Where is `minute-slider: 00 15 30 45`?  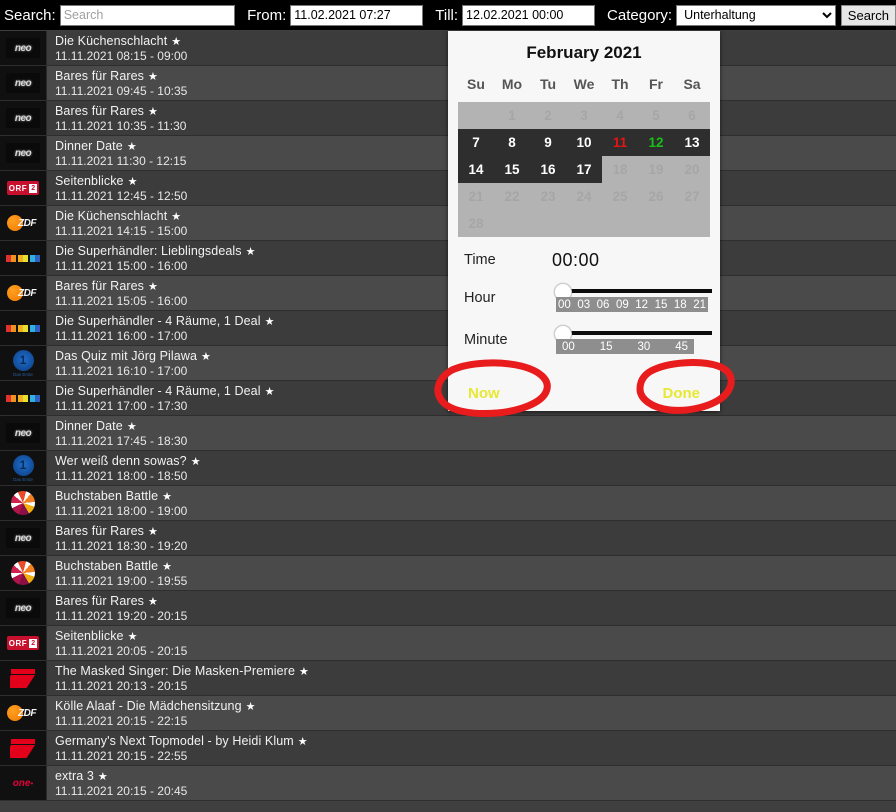
minute-slider: 00 15 30 45 is located at coordinates (633, 340).